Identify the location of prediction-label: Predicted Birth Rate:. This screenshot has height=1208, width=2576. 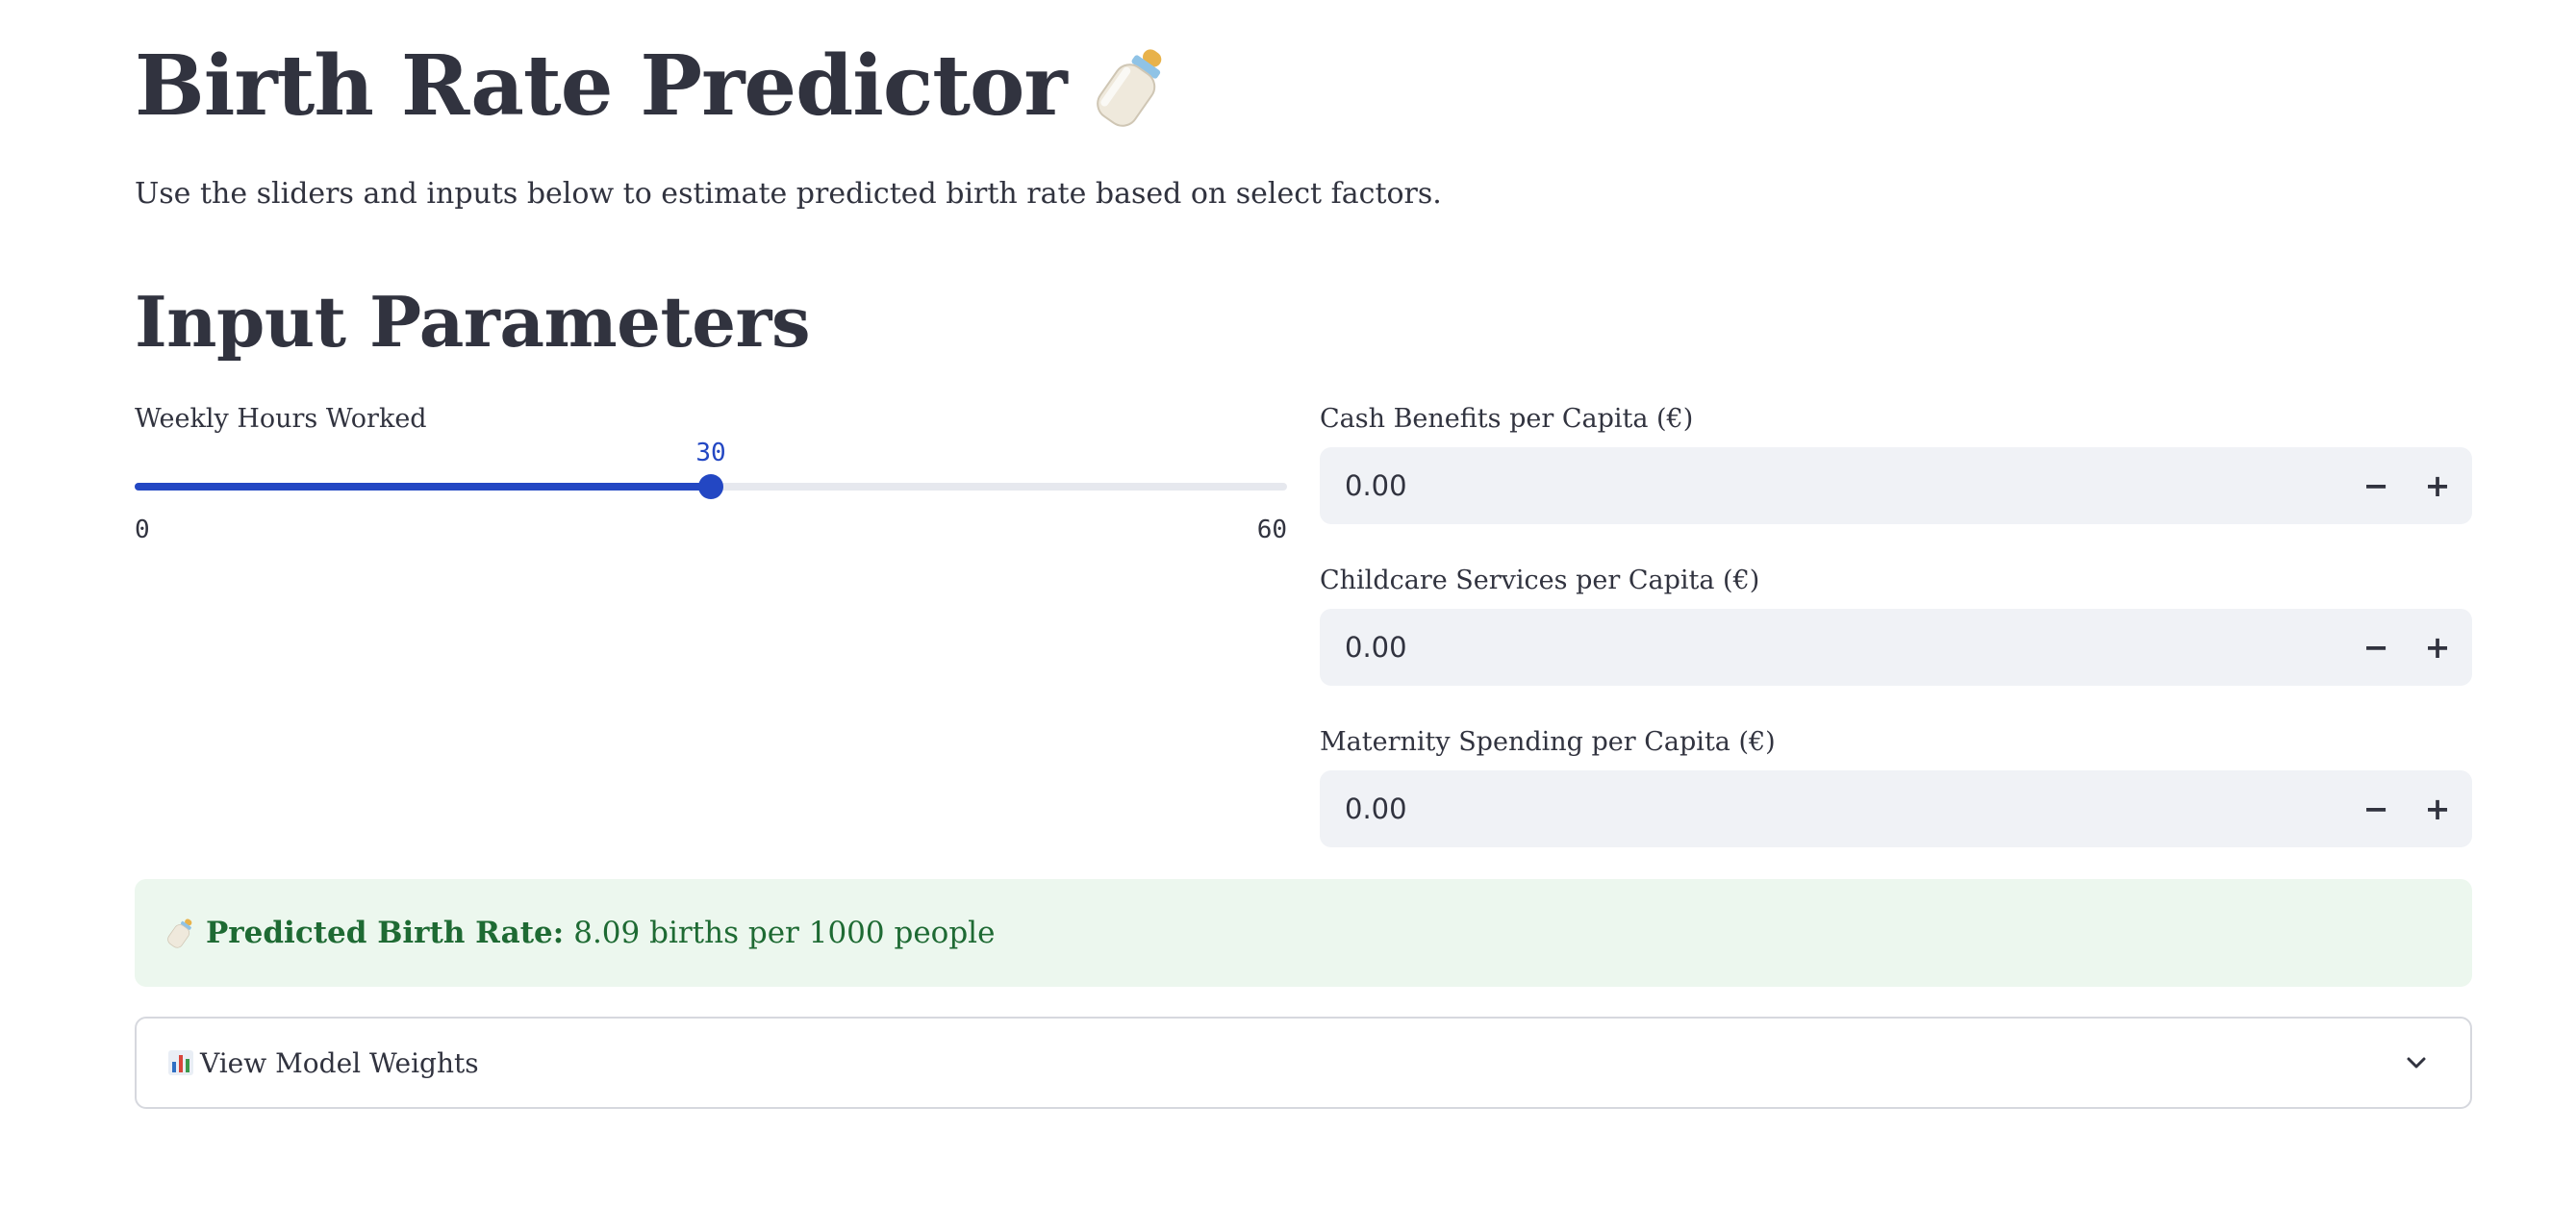
(386, 933).